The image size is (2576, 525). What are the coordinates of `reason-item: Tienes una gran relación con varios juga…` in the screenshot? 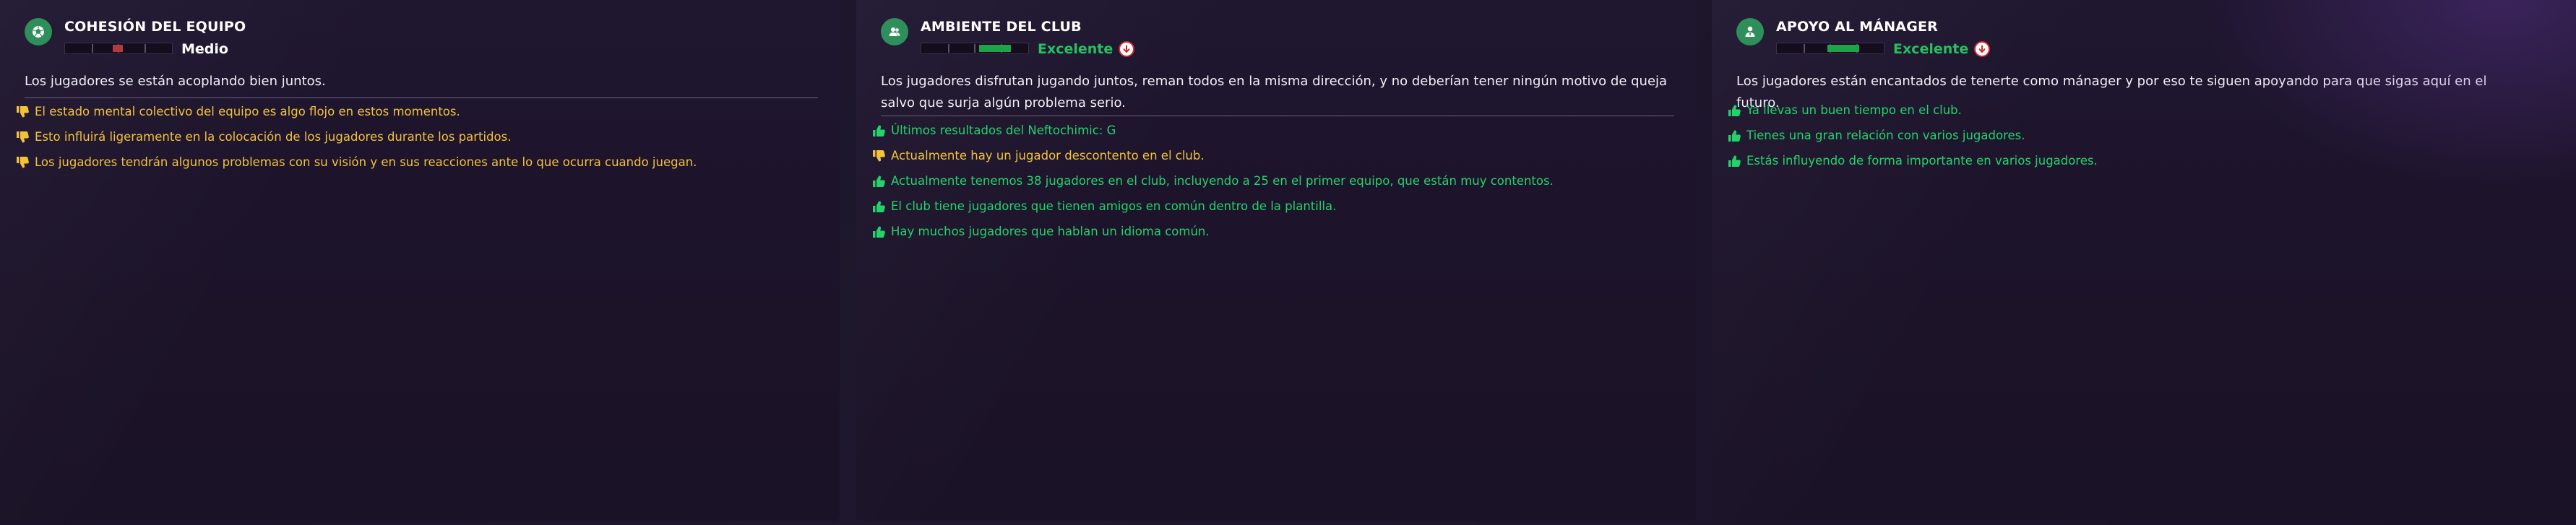 It's located at (1912, 136).